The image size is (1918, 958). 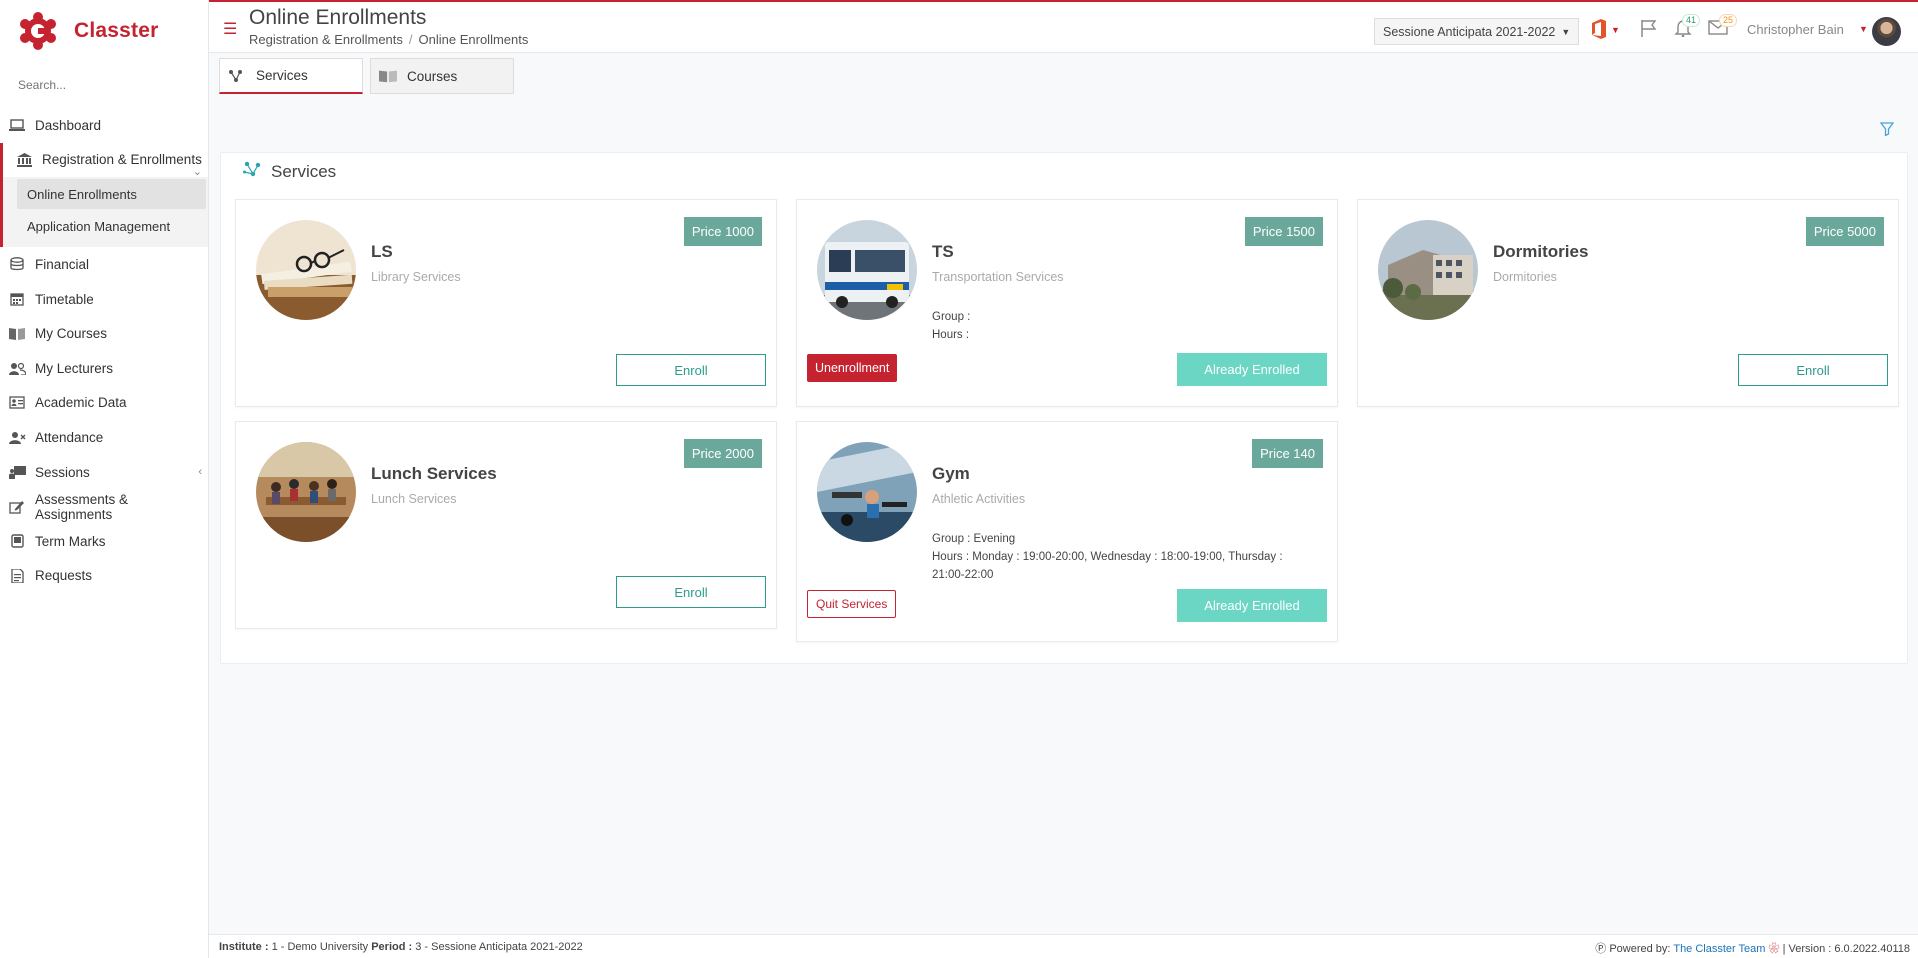 I want to click on service-hours: Hours :, so click(x=951, y=335).